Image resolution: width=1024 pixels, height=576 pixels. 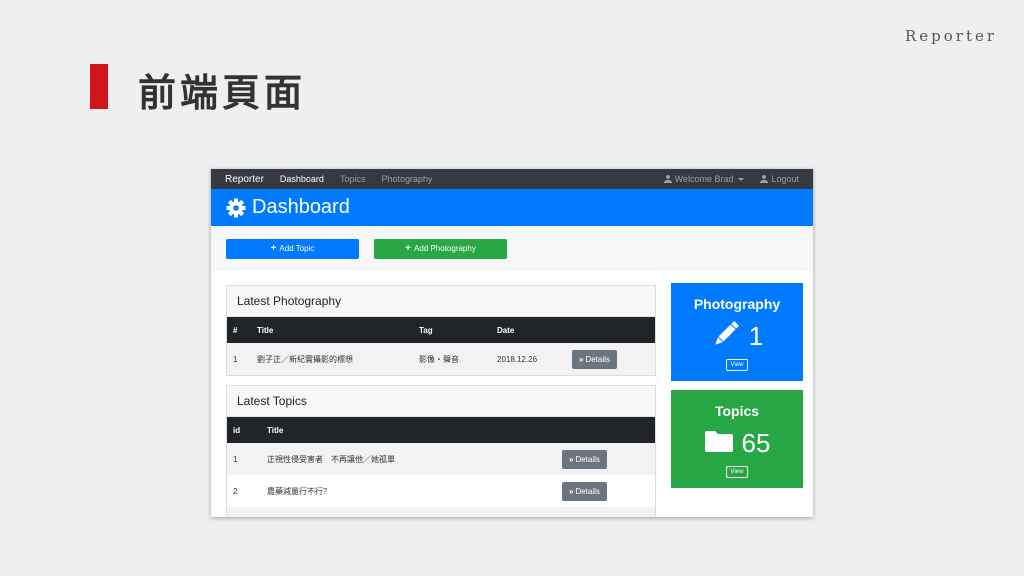 I want to click on card-title: Latest Topics, so click(x=441, y=401).